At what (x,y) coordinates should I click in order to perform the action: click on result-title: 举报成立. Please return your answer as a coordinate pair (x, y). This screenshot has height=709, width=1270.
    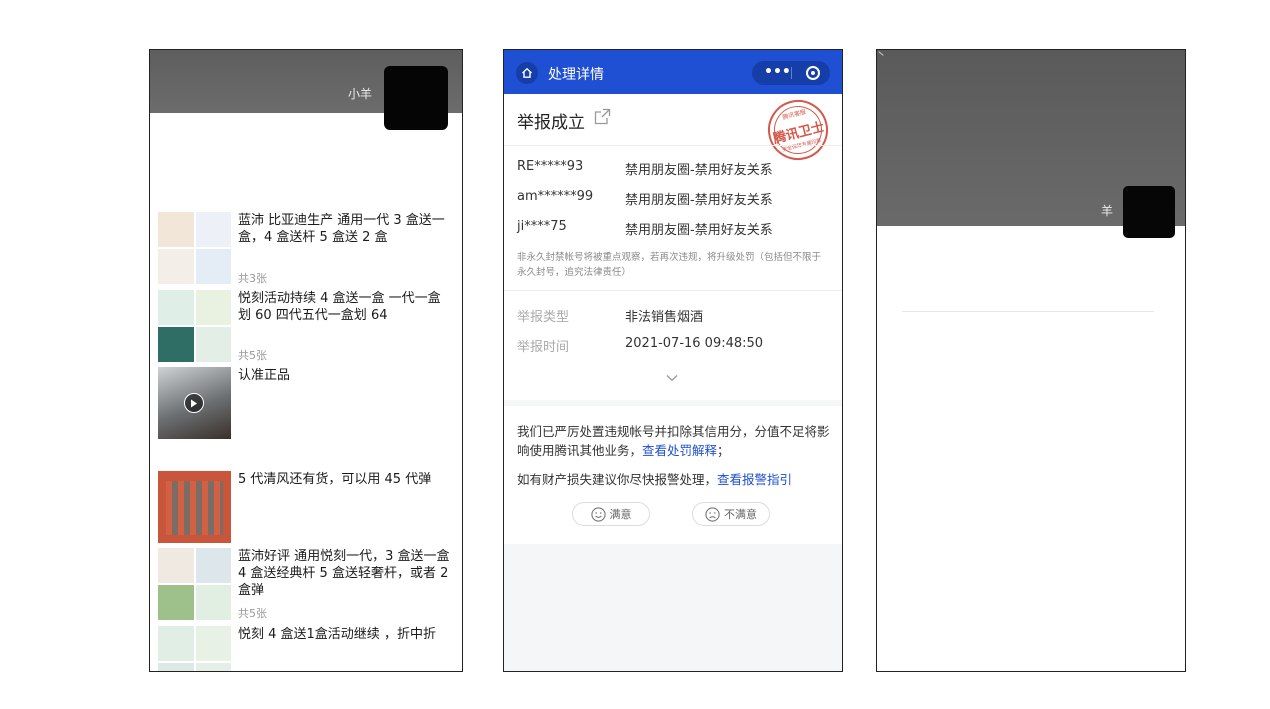
    Looking at the image, I should click on (551, 123).